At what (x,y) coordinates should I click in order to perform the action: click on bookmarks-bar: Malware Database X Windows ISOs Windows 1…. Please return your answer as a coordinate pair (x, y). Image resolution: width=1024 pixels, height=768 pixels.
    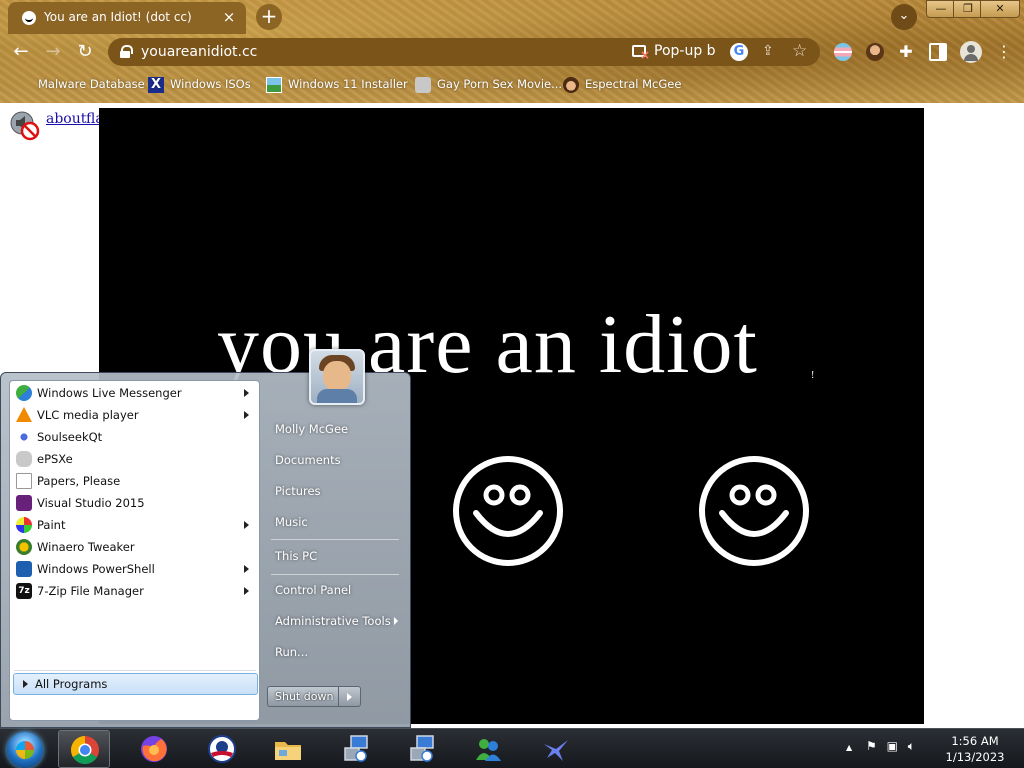
    Looking at the image, I should click on (512, 85).